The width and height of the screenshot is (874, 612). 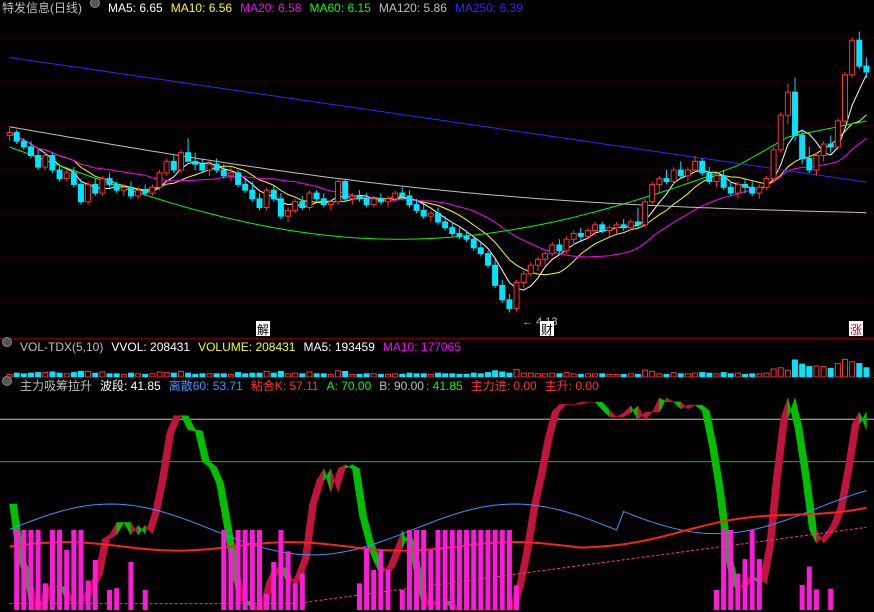 What do you see at coordinates (263, 330) in the screenshot?
I see `event-marker-1: 解` at bounding box center [263, 330].